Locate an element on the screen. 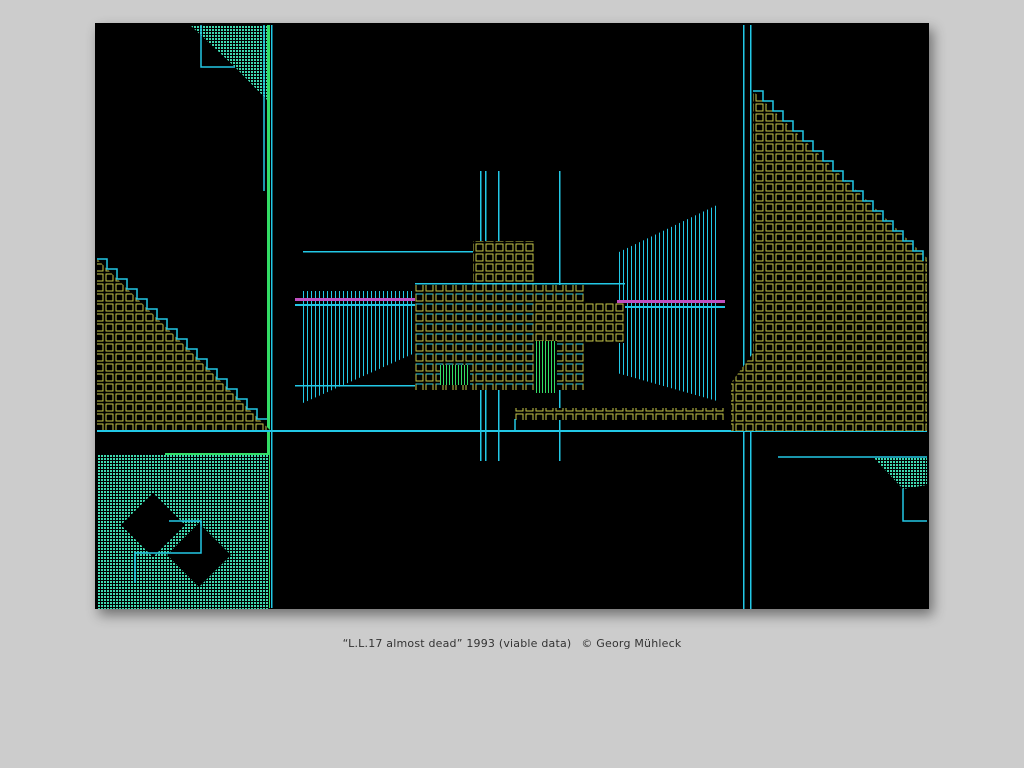 The width and height of the screenshot is (1024, 768). copyright-notice: © Georg Mühleck is located at coordinates (631, 643).